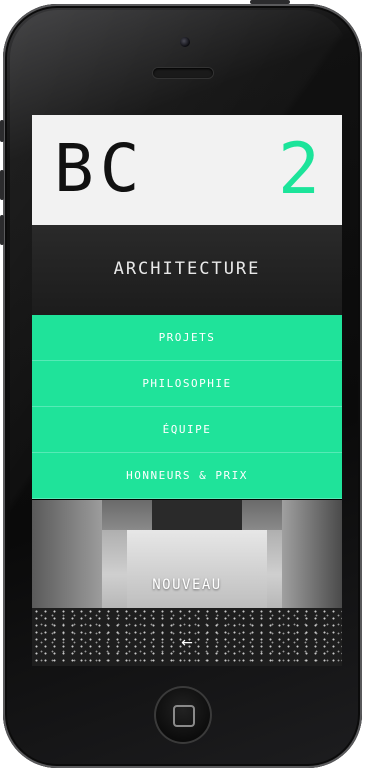  What do you see at coordinates (187, 430) in the screenshot?
I see `menu-item-equipe: ÉQUIPE` at bounding box center [187, 430].